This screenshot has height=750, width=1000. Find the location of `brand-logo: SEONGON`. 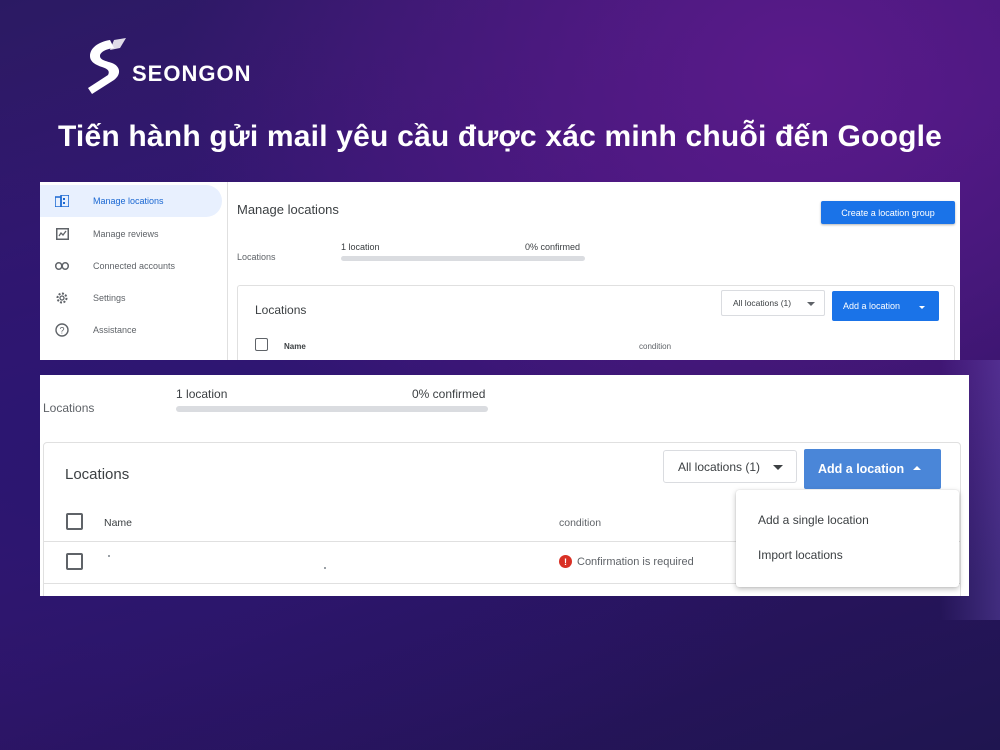

brand-logo: SEONGON is located at coordinates (165, 66).